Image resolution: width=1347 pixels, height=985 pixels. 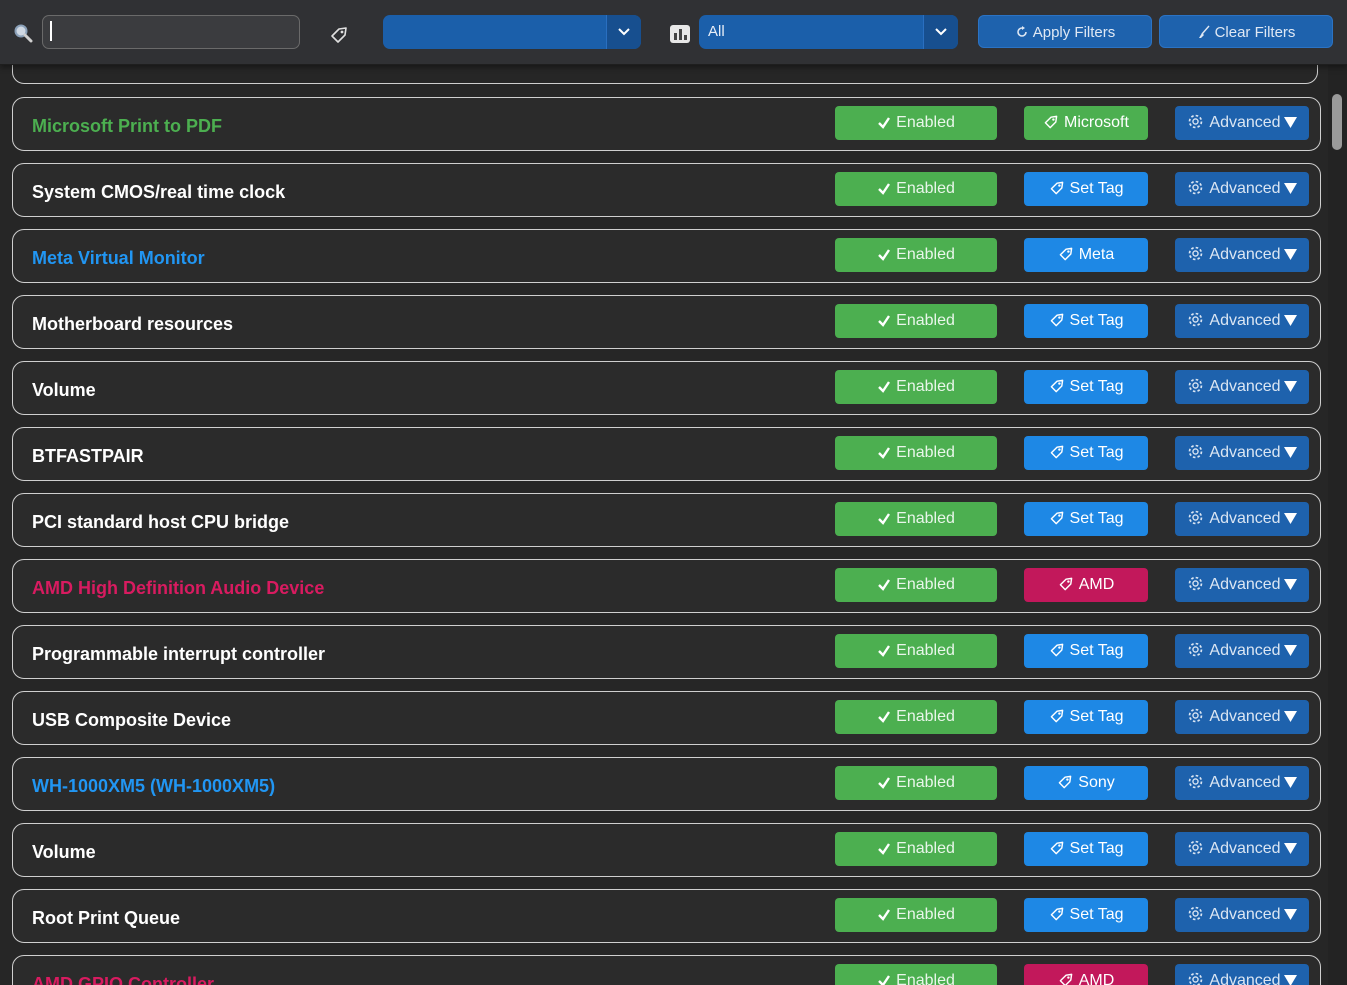 I want to click on status-filter-select: All, so click(x=828, y=32).